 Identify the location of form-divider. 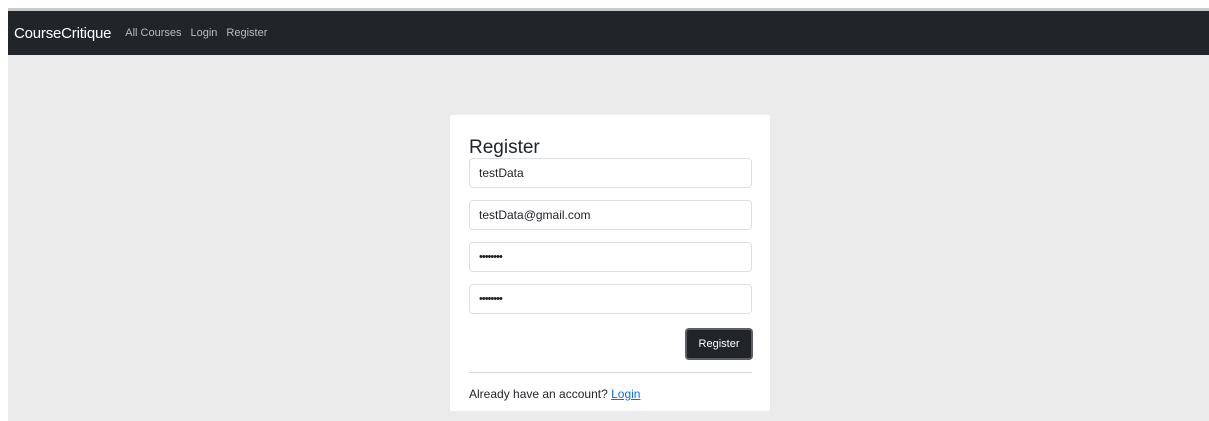
(610, 372).